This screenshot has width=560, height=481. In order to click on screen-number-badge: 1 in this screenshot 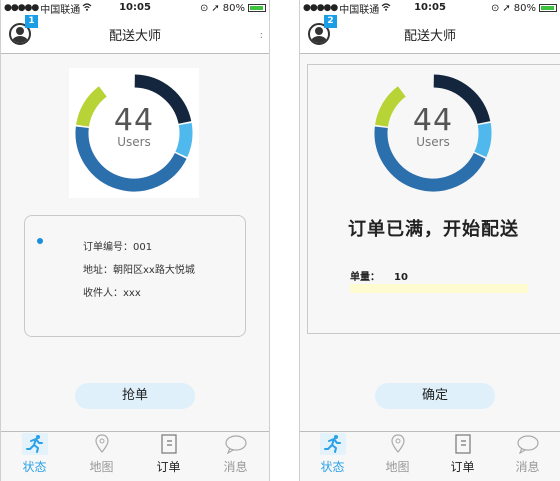, I will do `click(31, 21)`.